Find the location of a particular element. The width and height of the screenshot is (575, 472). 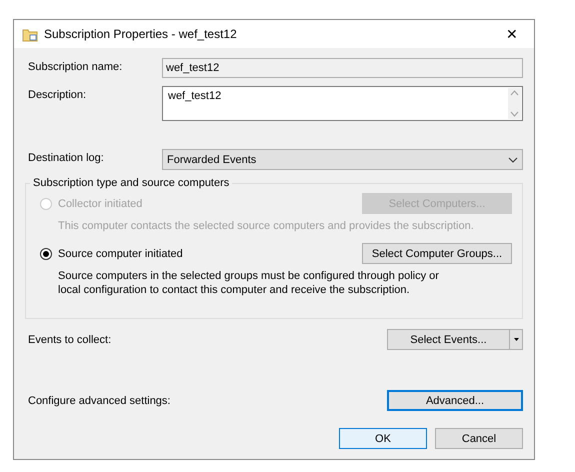

action-label: Configure advanced settings: is located at coordinates (99, 400).